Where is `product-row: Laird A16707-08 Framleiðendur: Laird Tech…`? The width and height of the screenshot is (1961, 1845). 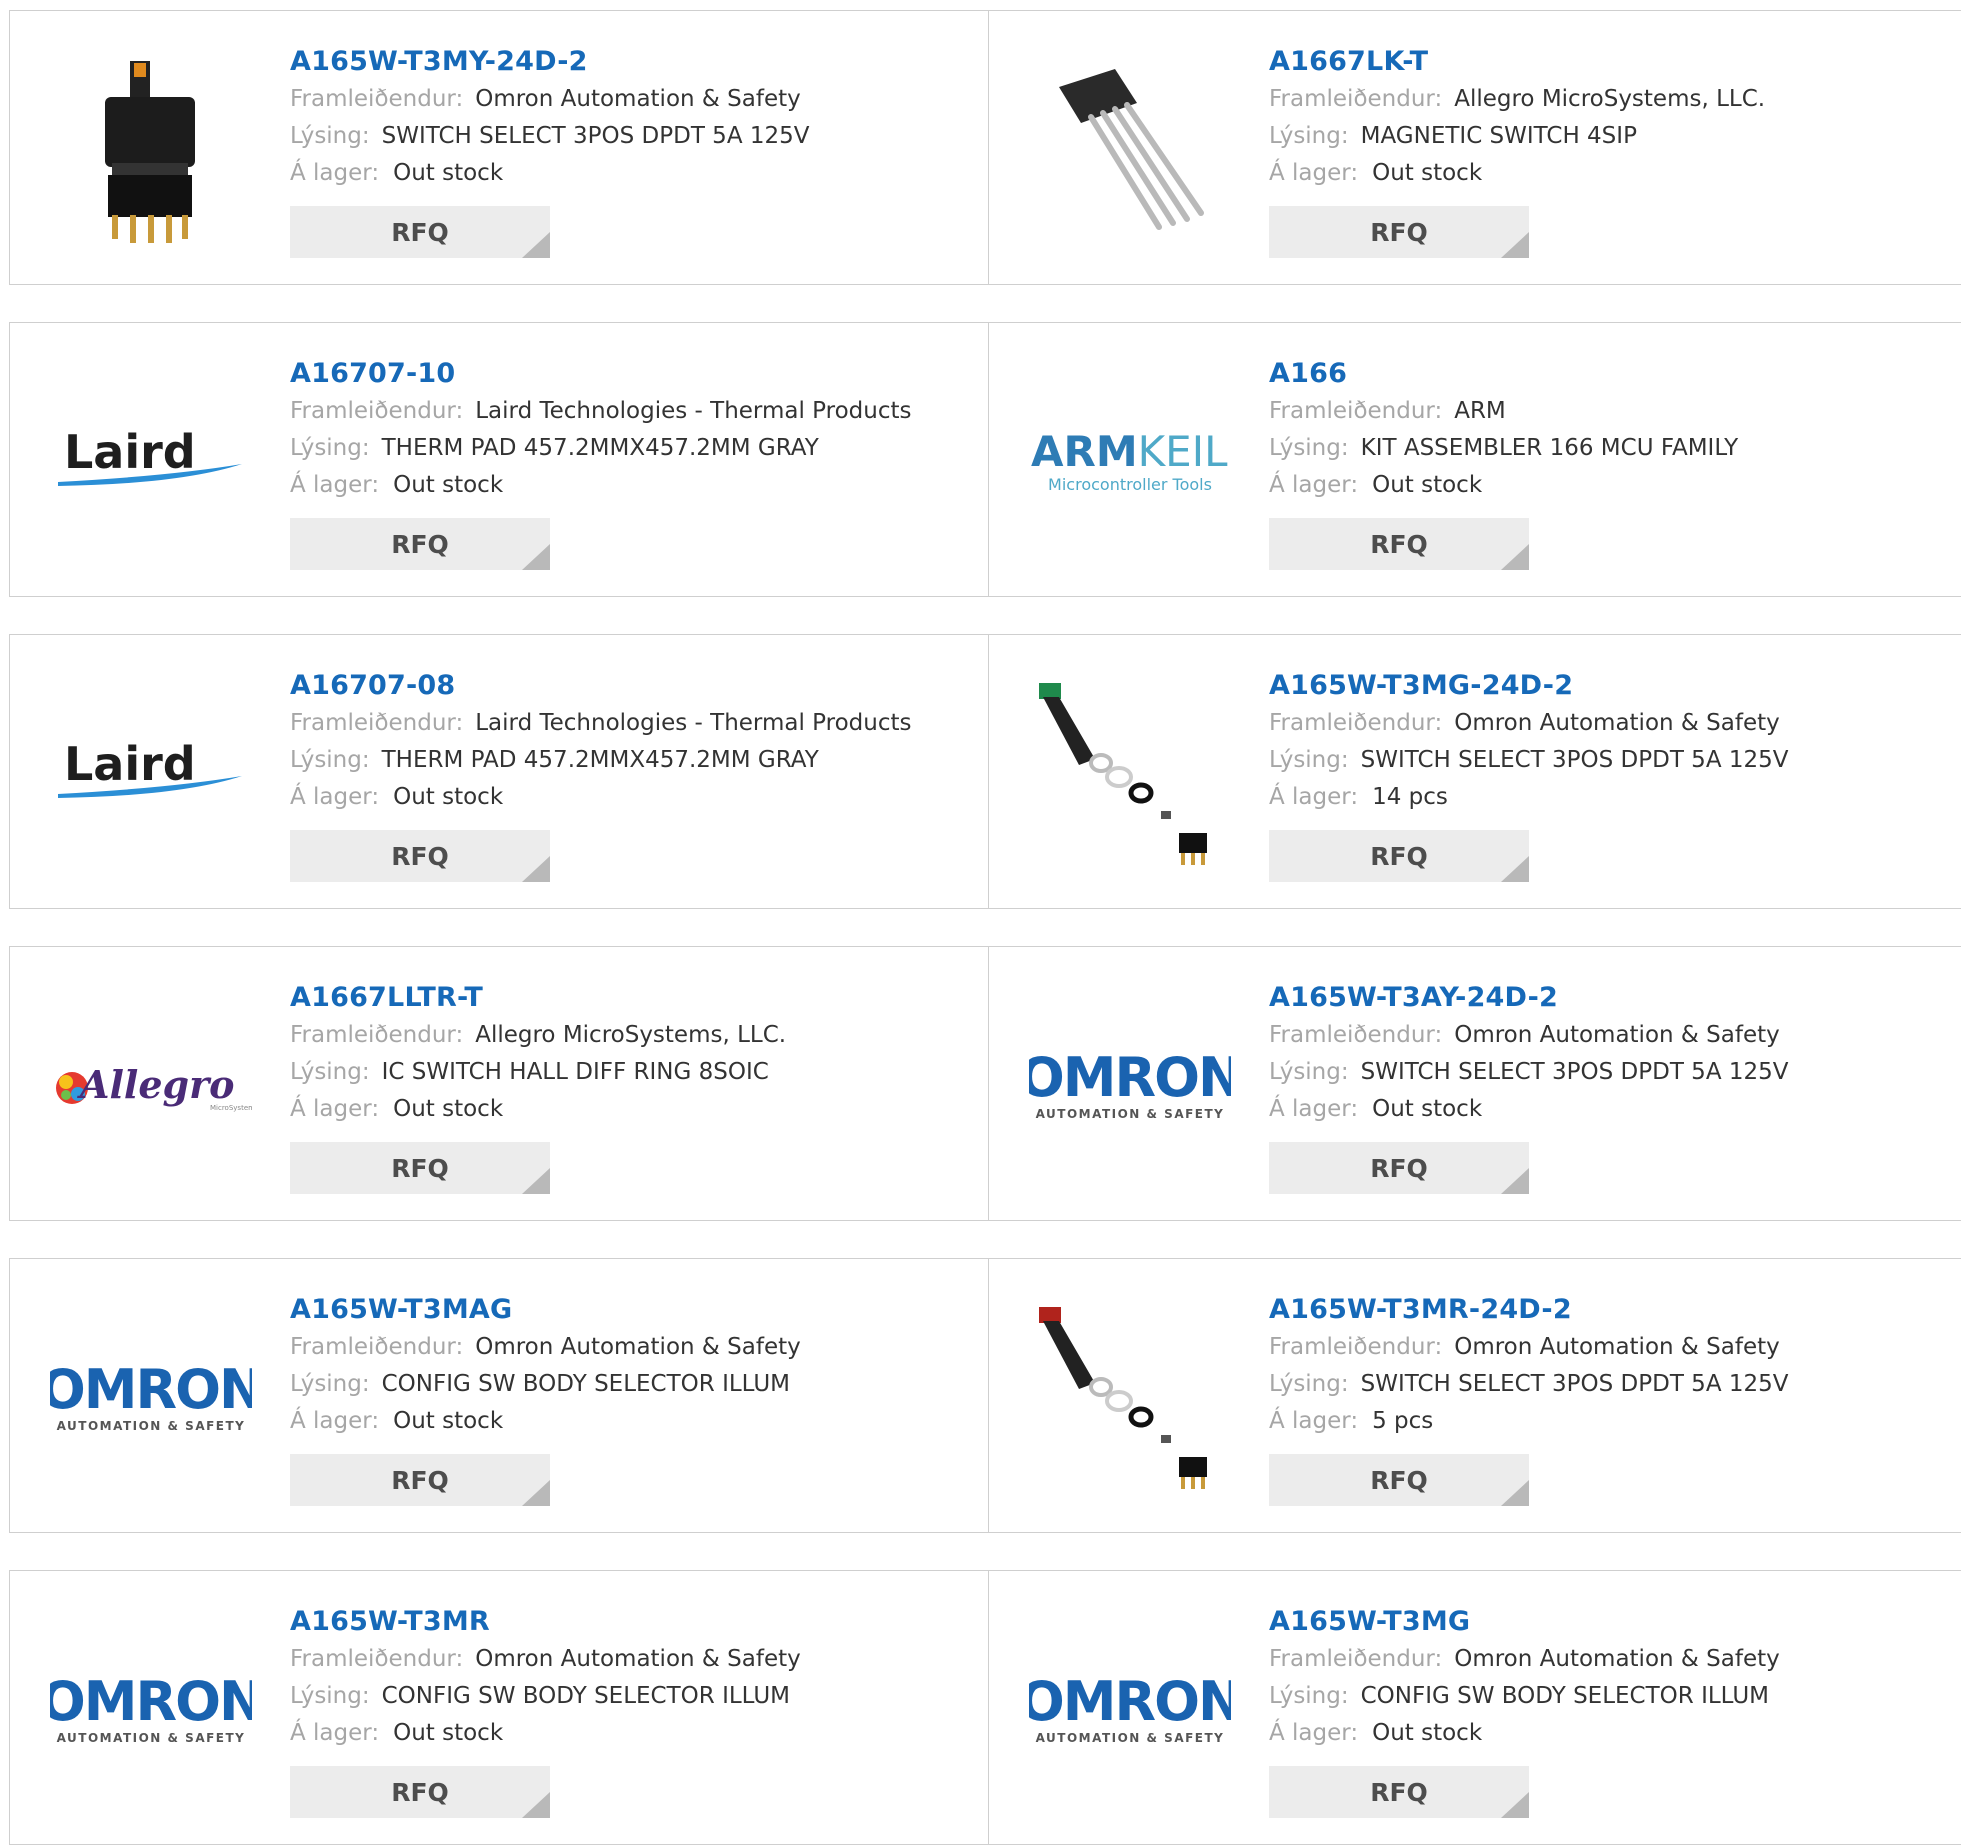 product-row: Laird A16707-08 Framleiðendur: Laird Tech… is located at coordinates (985, 771).